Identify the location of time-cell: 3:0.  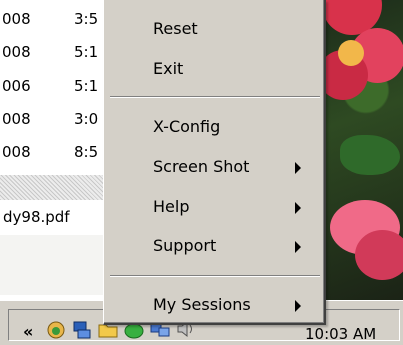
(86, 119).